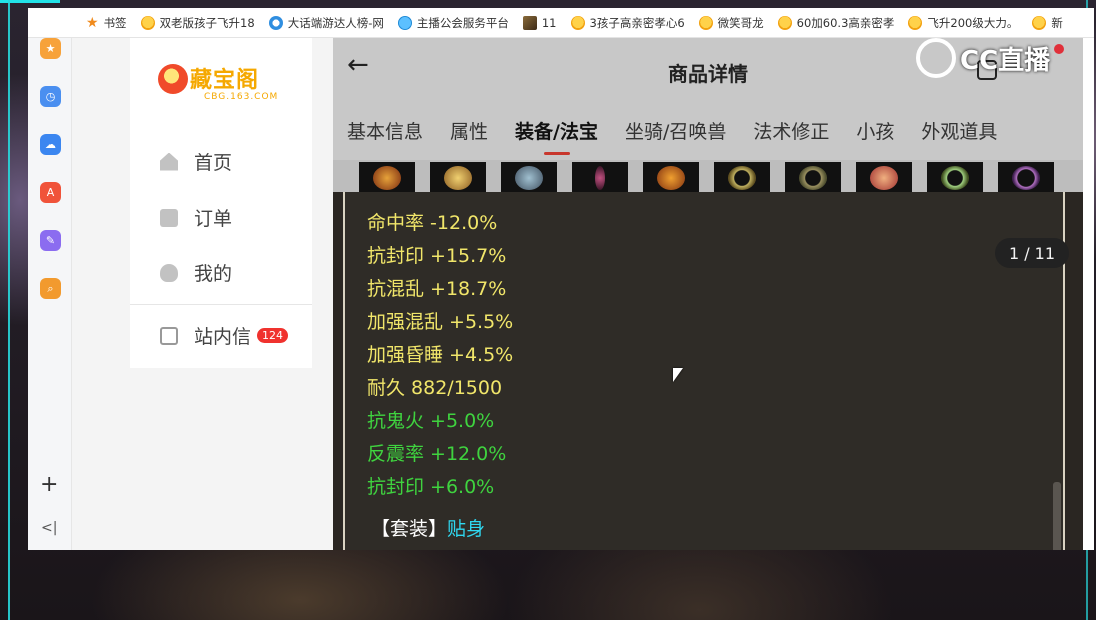  What do you see at coordinates (404, 22) in the screenshot?
I see `cloud-icon` at bounding box center [404, 22].